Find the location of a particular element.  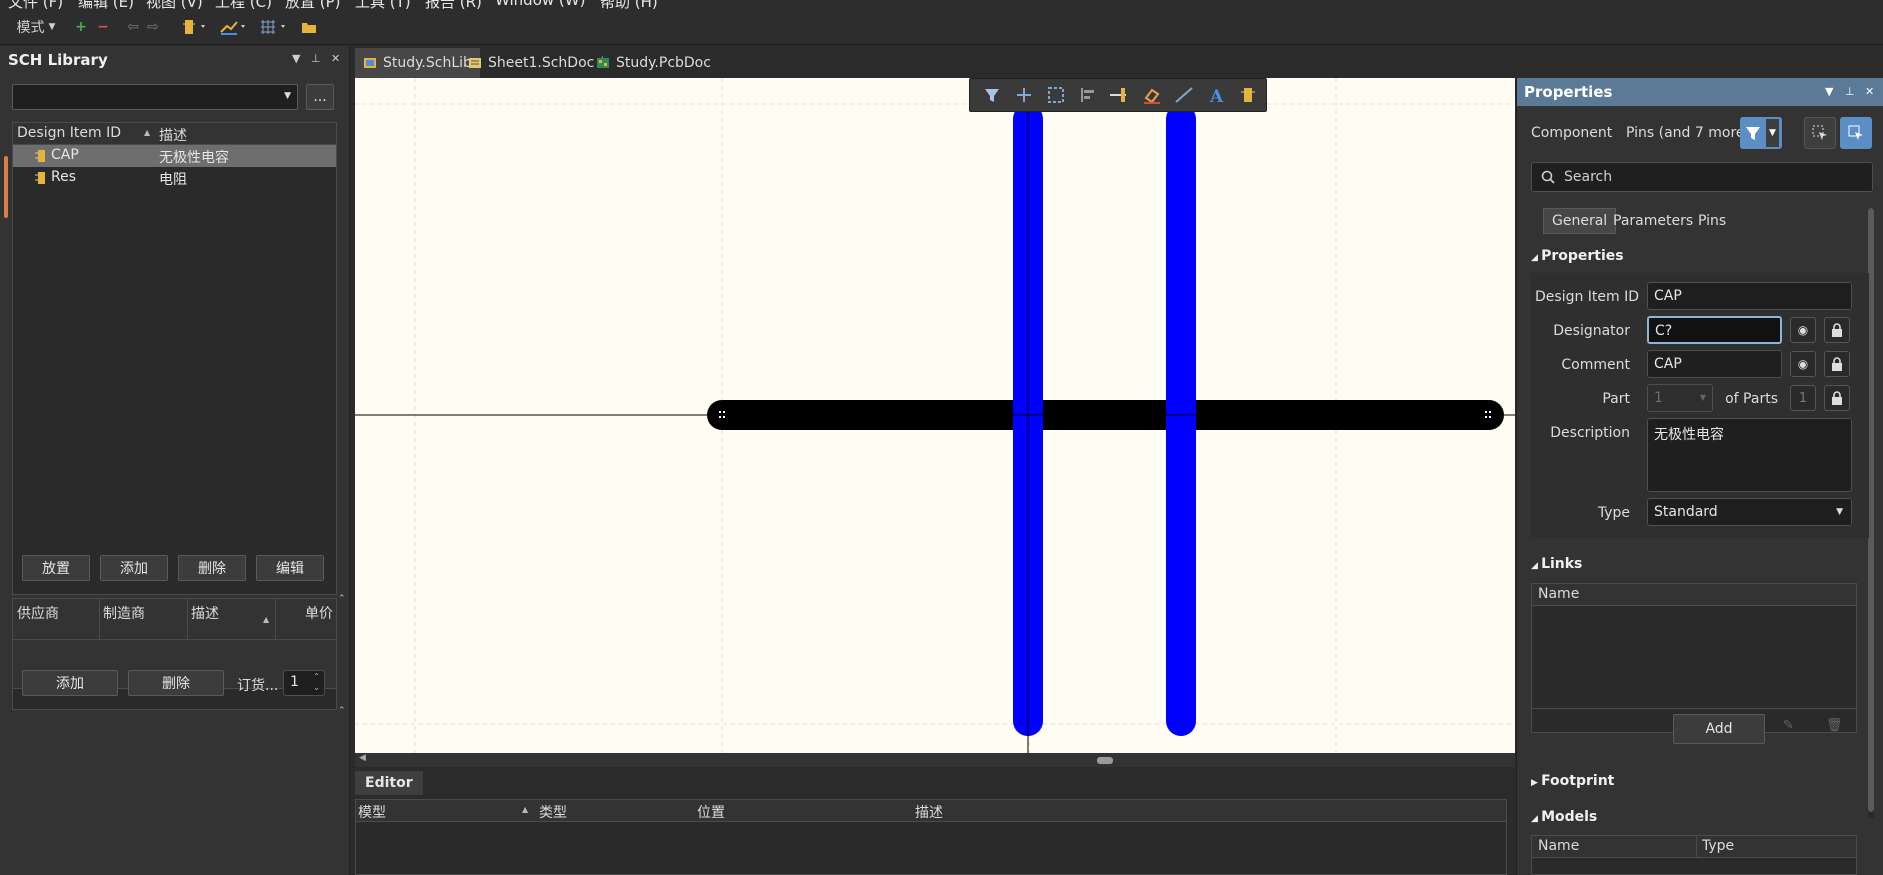

filter-dropdown: ▼ is located at coordinates (1761, 133).